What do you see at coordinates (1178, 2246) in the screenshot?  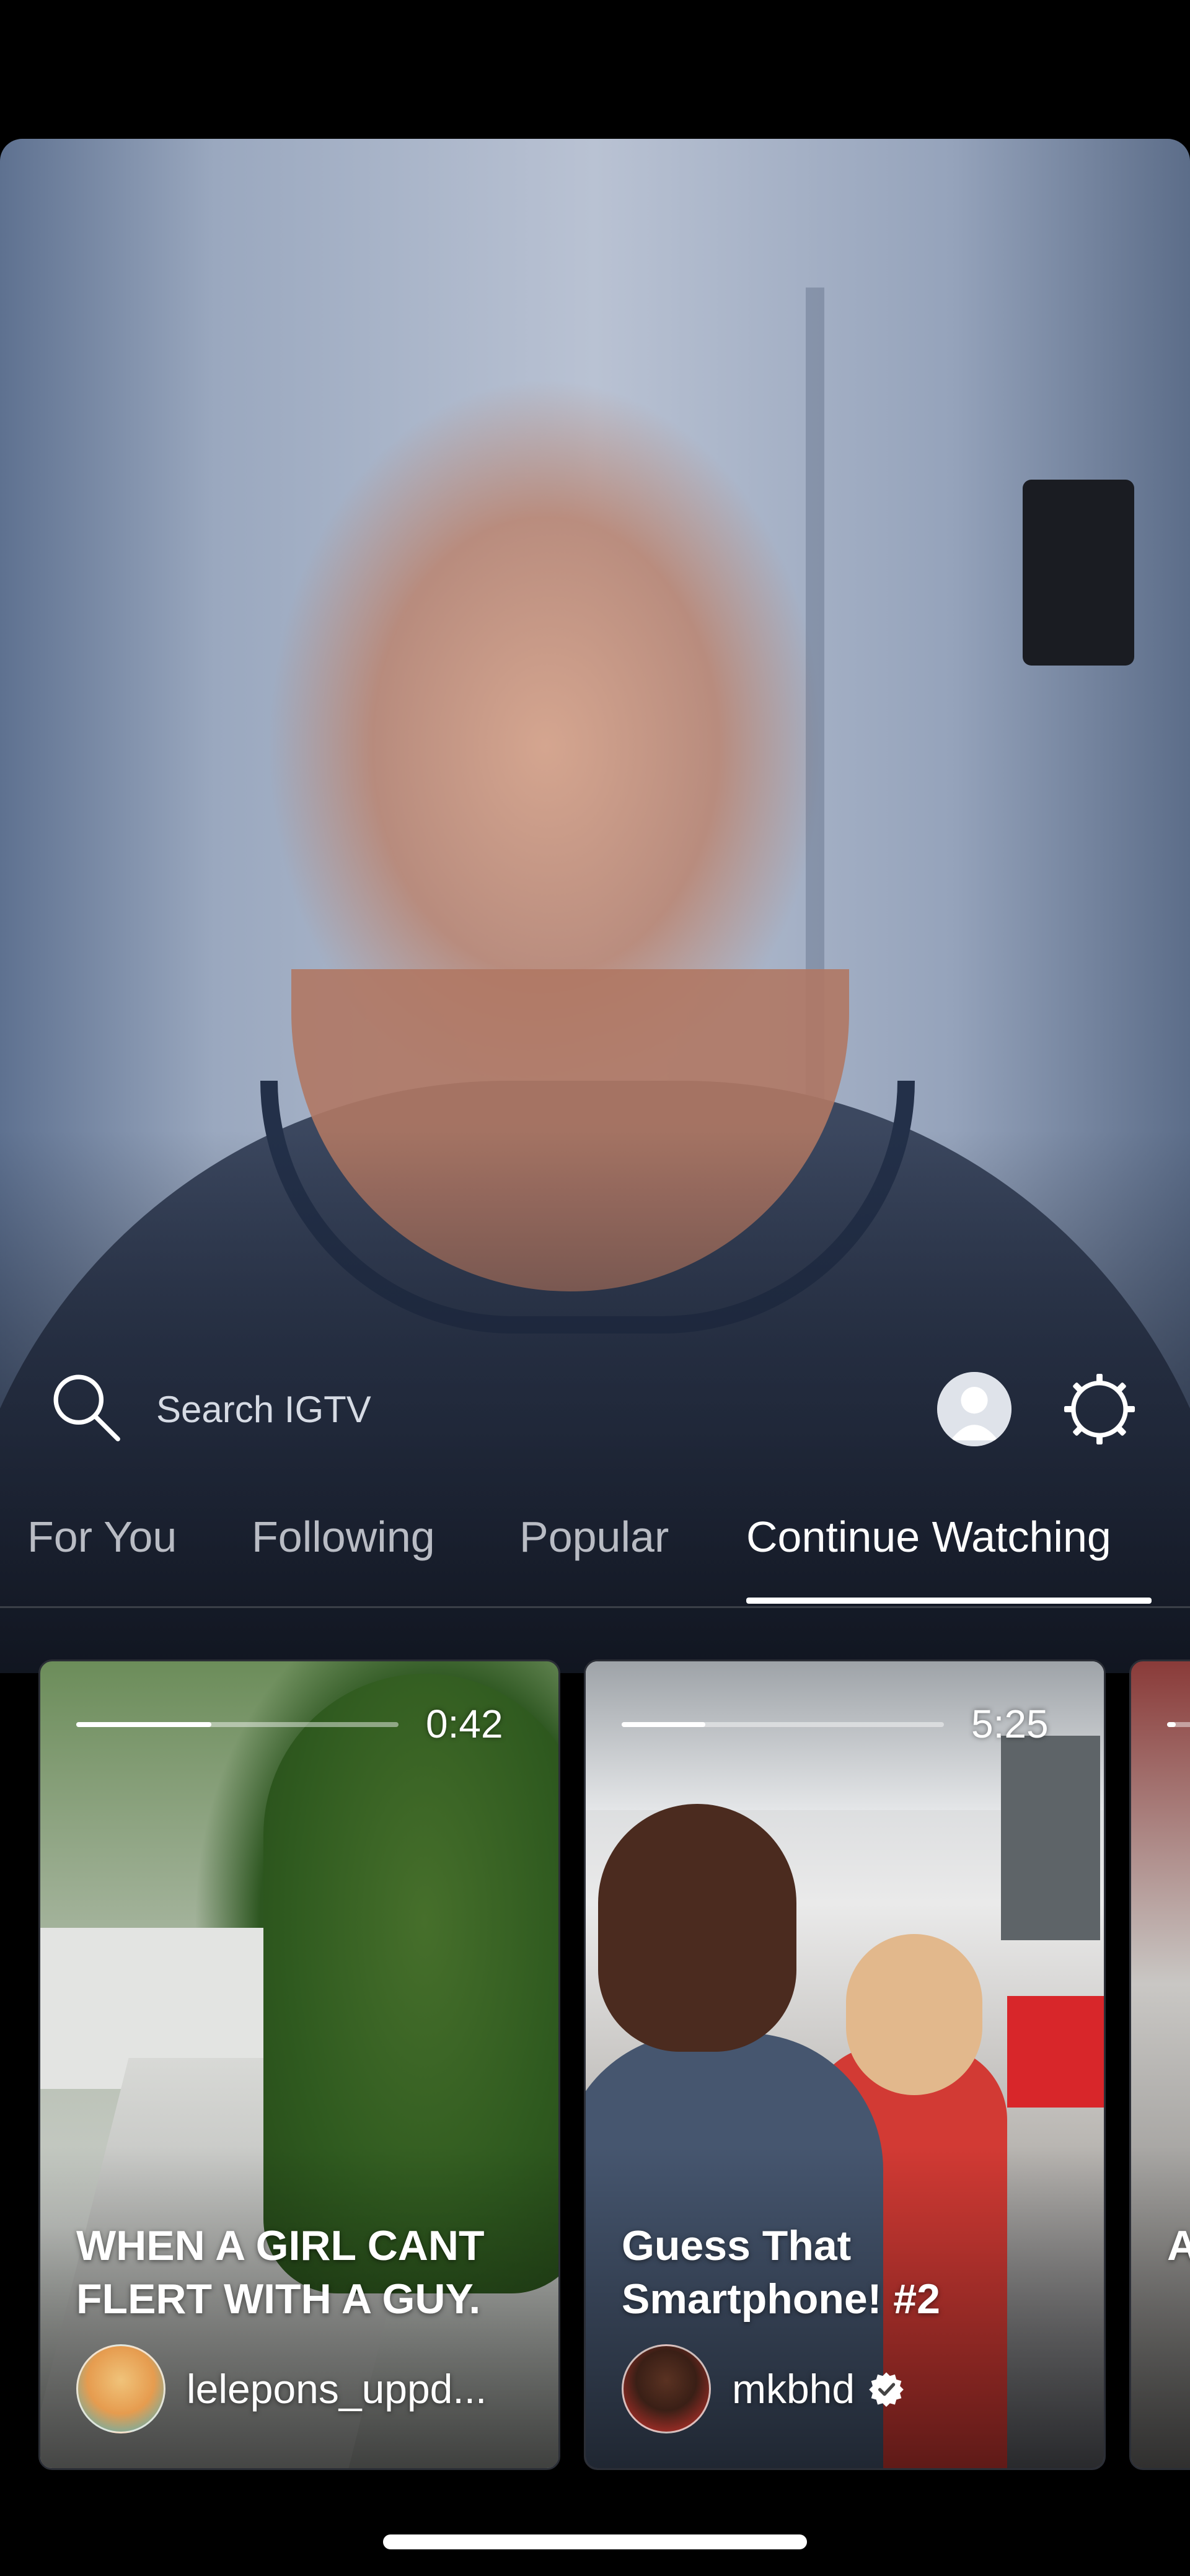 I see `video-title: A D` at bounding box center [1178, 2246].